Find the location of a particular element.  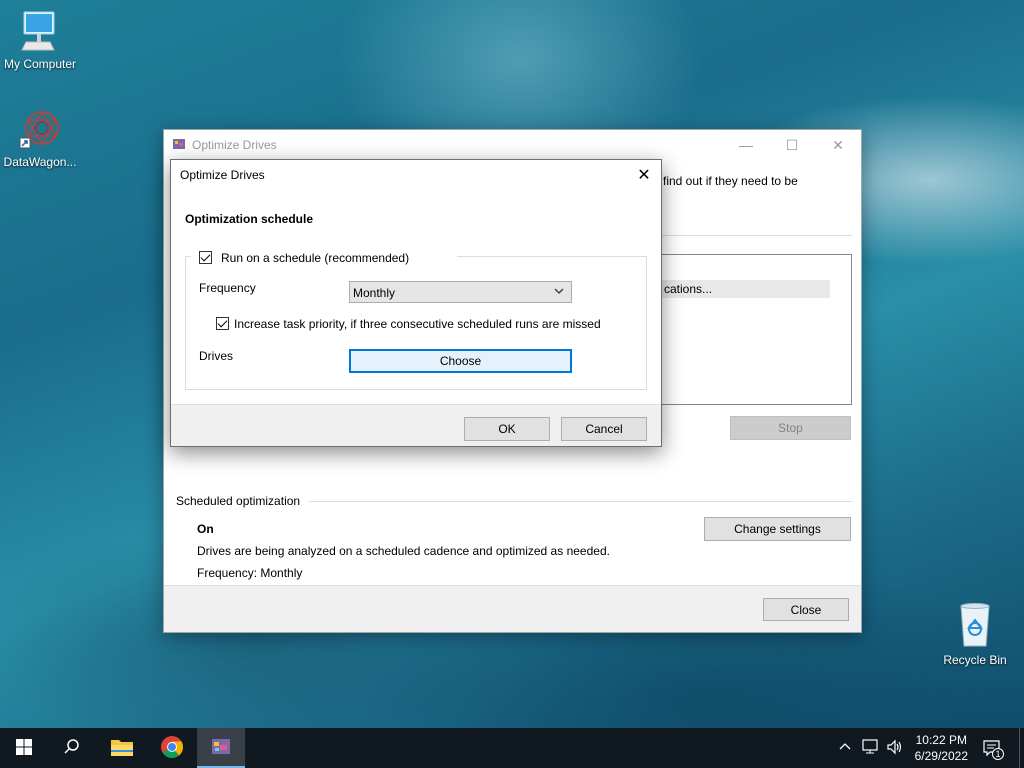

datawagon-icon is located at coordinates (40, 129).